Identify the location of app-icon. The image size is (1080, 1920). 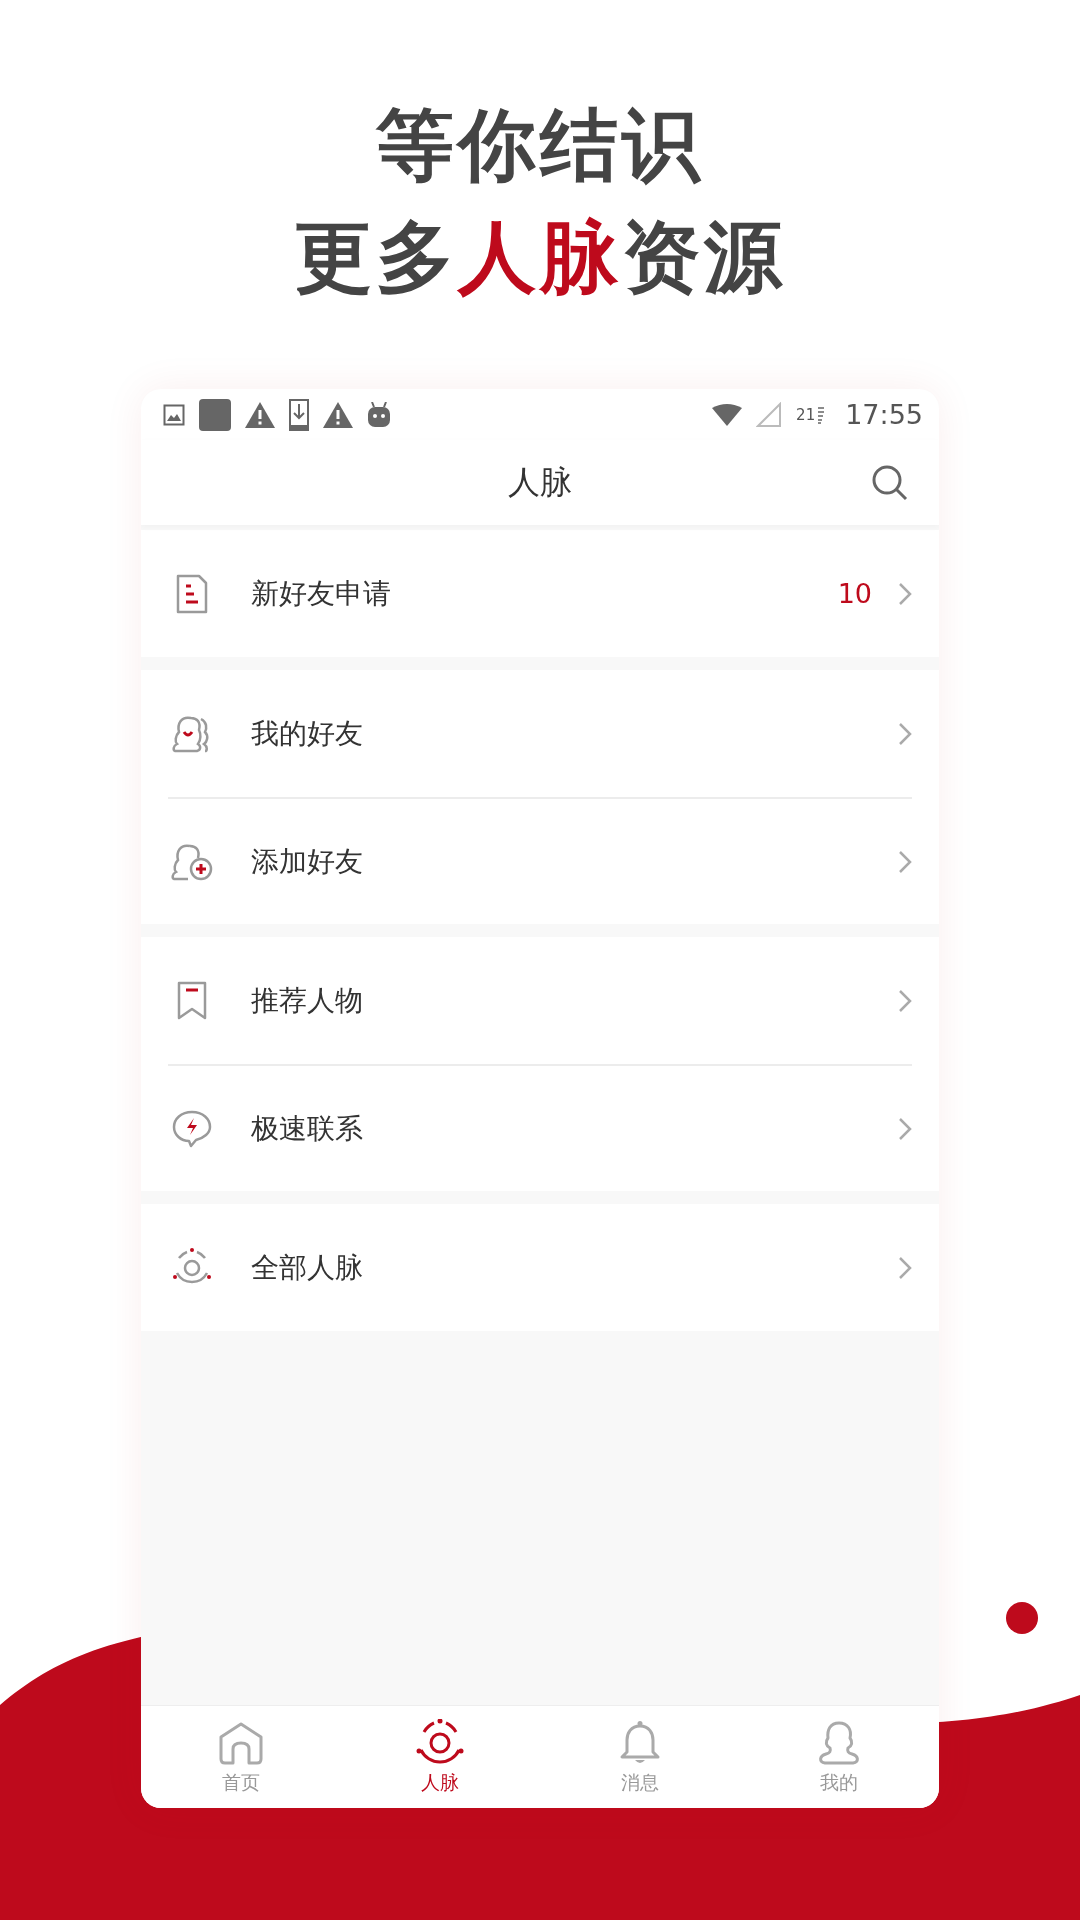
(215, 414).